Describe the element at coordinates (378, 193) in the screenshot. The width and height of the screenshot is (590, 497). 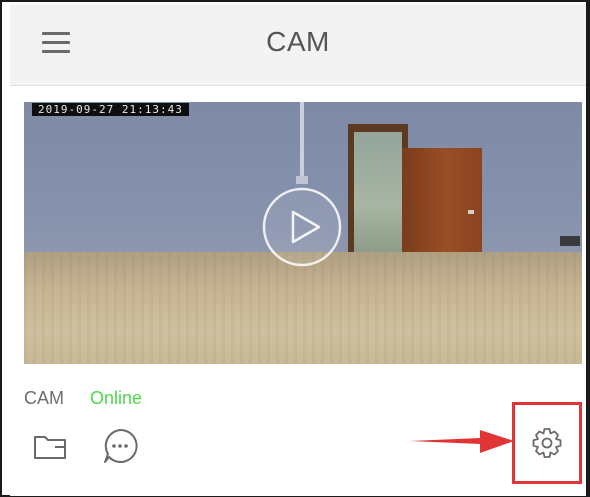
I see `preview-door-opening` at that location.